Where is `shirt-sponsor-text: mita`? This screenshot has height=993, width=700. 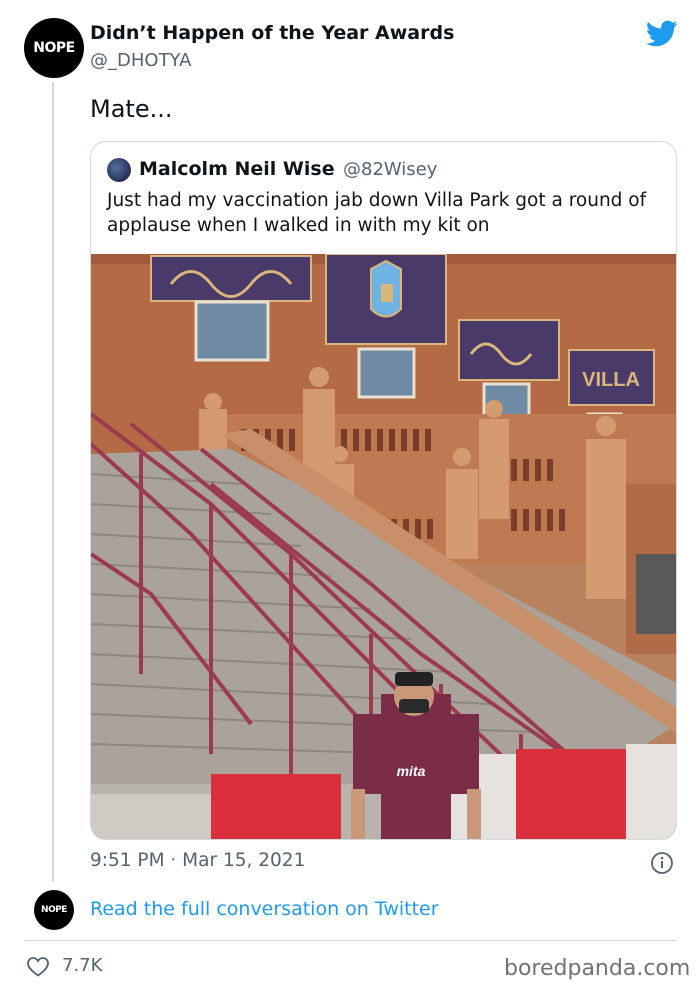 shirt-sponsor-text: mita is located at coordinates (411, 771).